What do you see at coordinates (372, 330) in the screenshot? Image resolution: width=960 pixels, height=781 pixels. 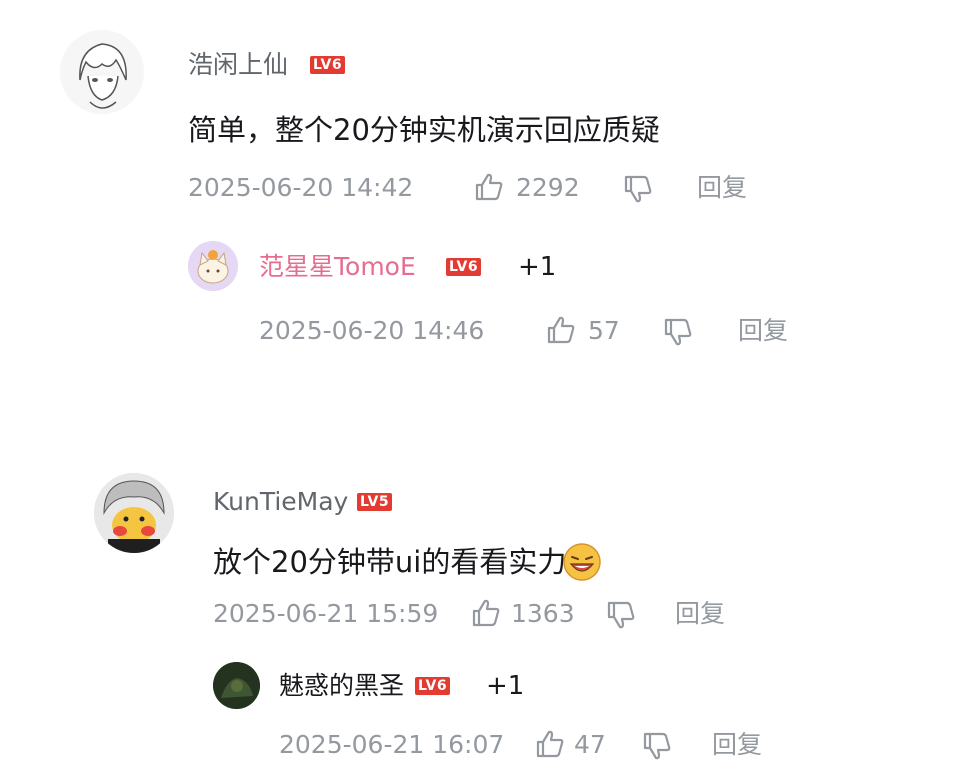 I see `timestamp: 2025-06-20 14:46` at bounding box center [372, 330].